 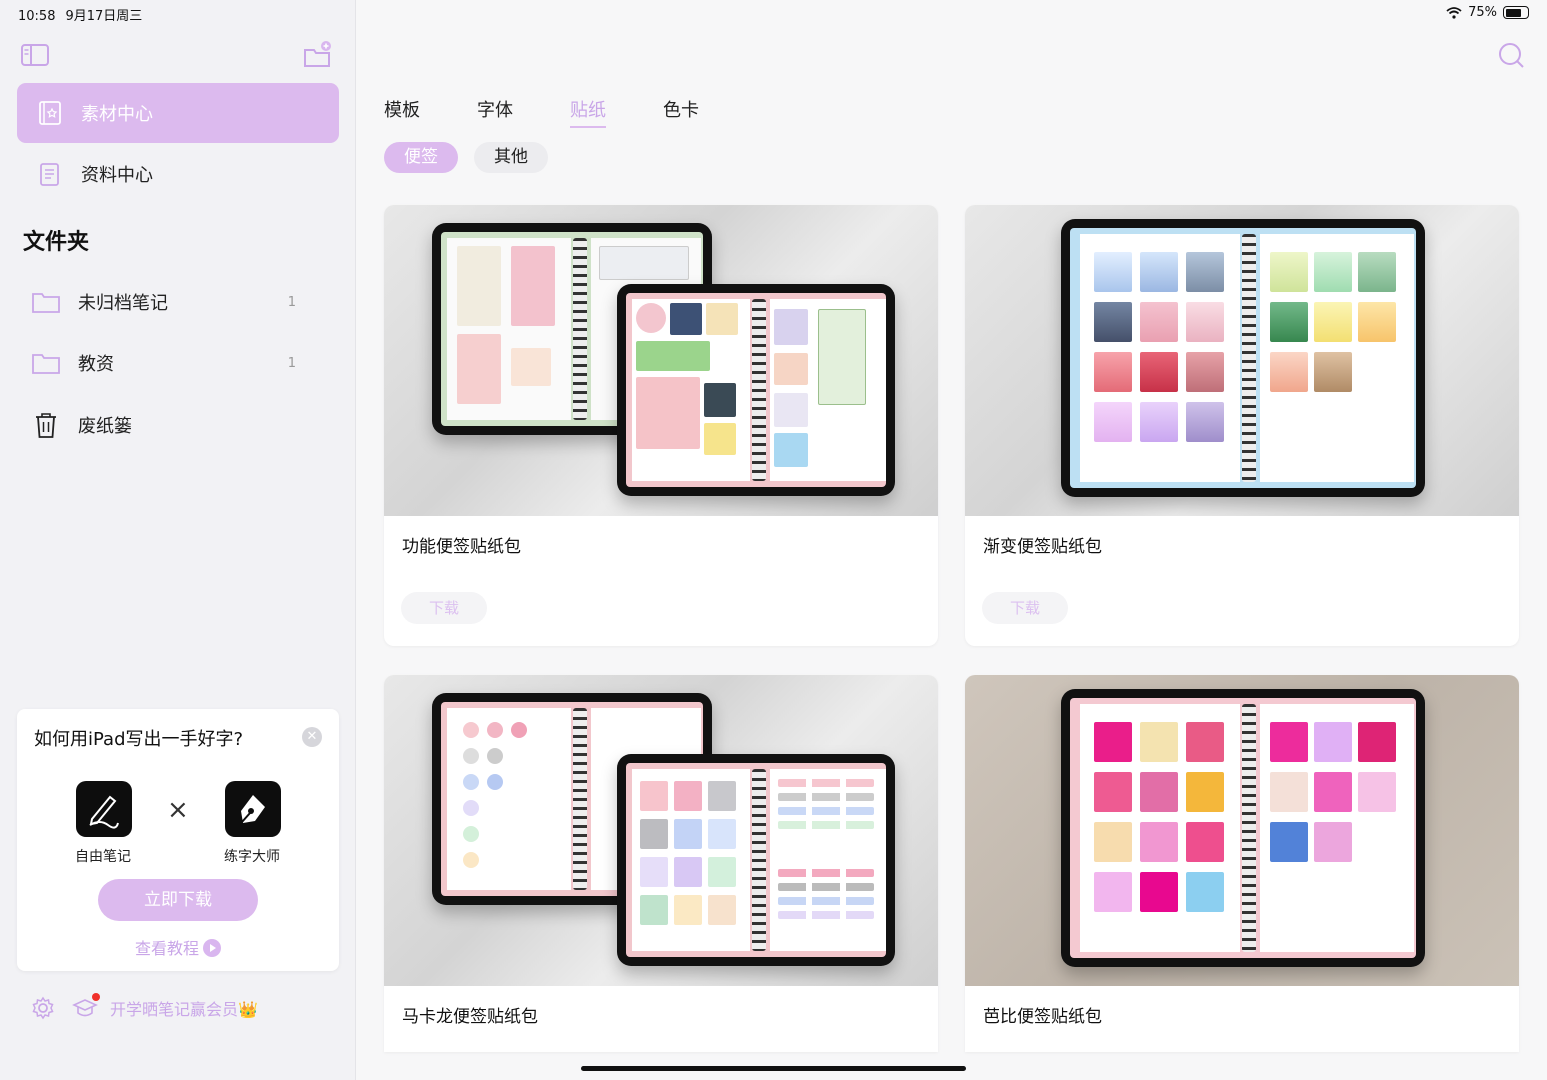 What do you see at coordinates (103, 857) in the screenshot?
I see `app1-label: 自由笔记` at bounding box center [103, 857].